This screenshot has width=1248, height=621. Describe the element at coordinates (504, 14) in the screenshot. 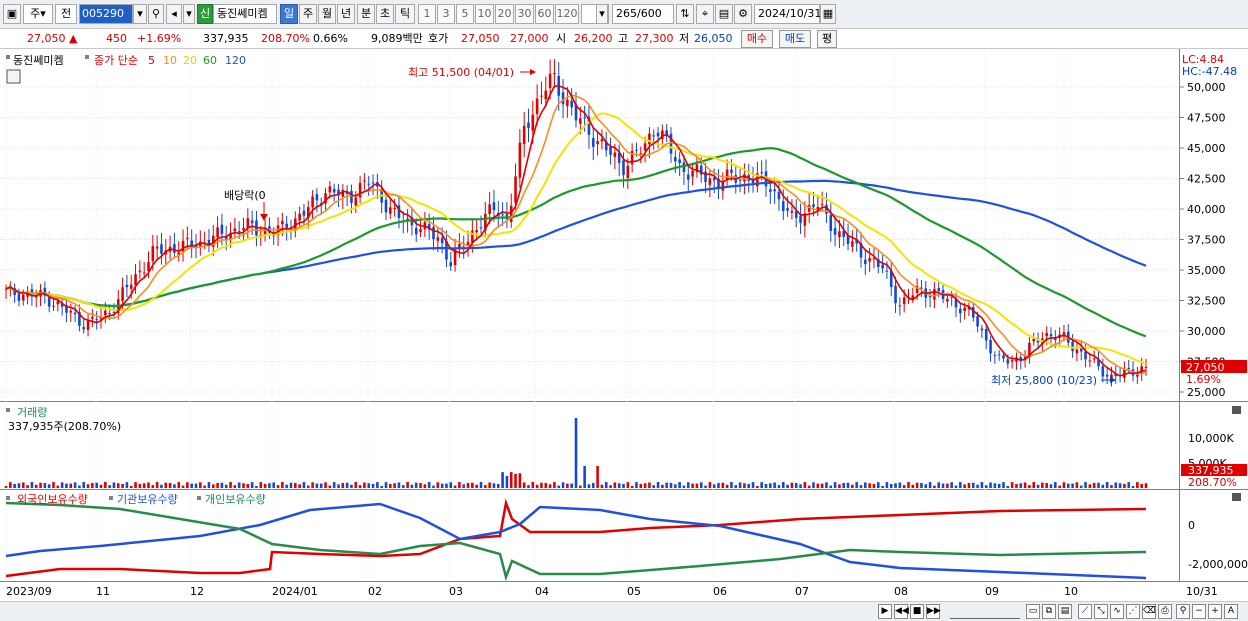

I see `interval-20-button: 20` at that location.